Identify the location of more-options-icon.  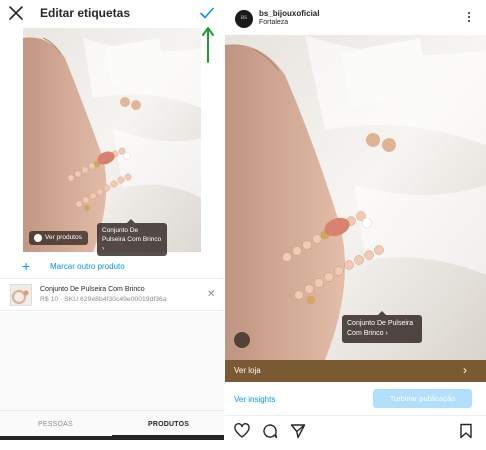
(469, 19).